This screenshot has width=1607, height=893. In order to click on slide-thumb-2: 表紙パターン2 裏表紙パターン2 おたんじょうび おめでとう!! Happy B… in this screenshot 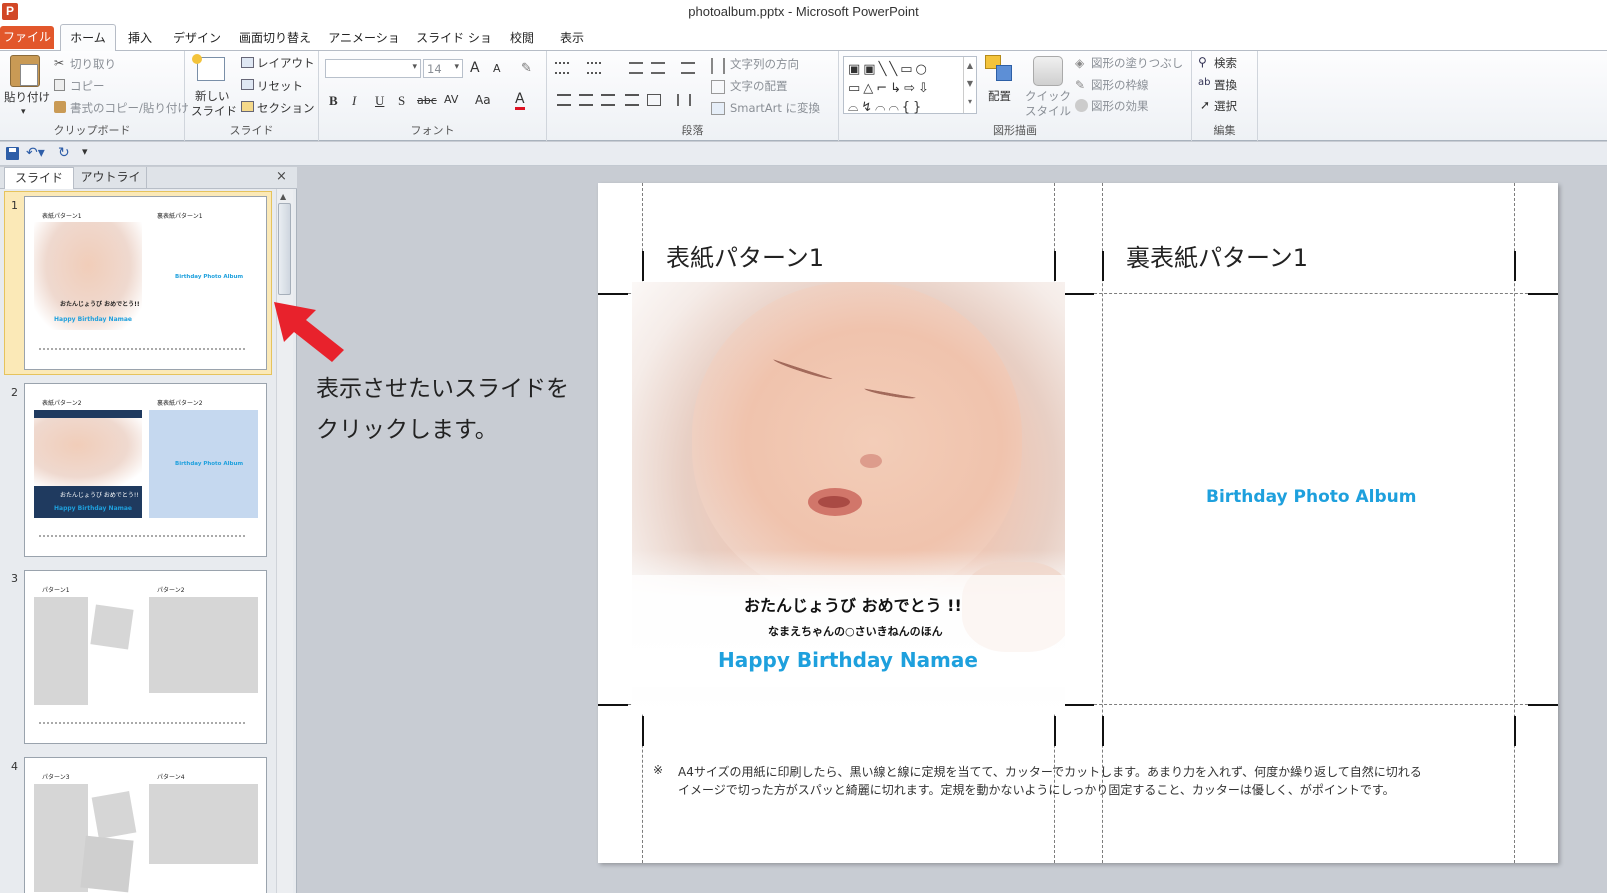, I will do `click(145, 470)`.